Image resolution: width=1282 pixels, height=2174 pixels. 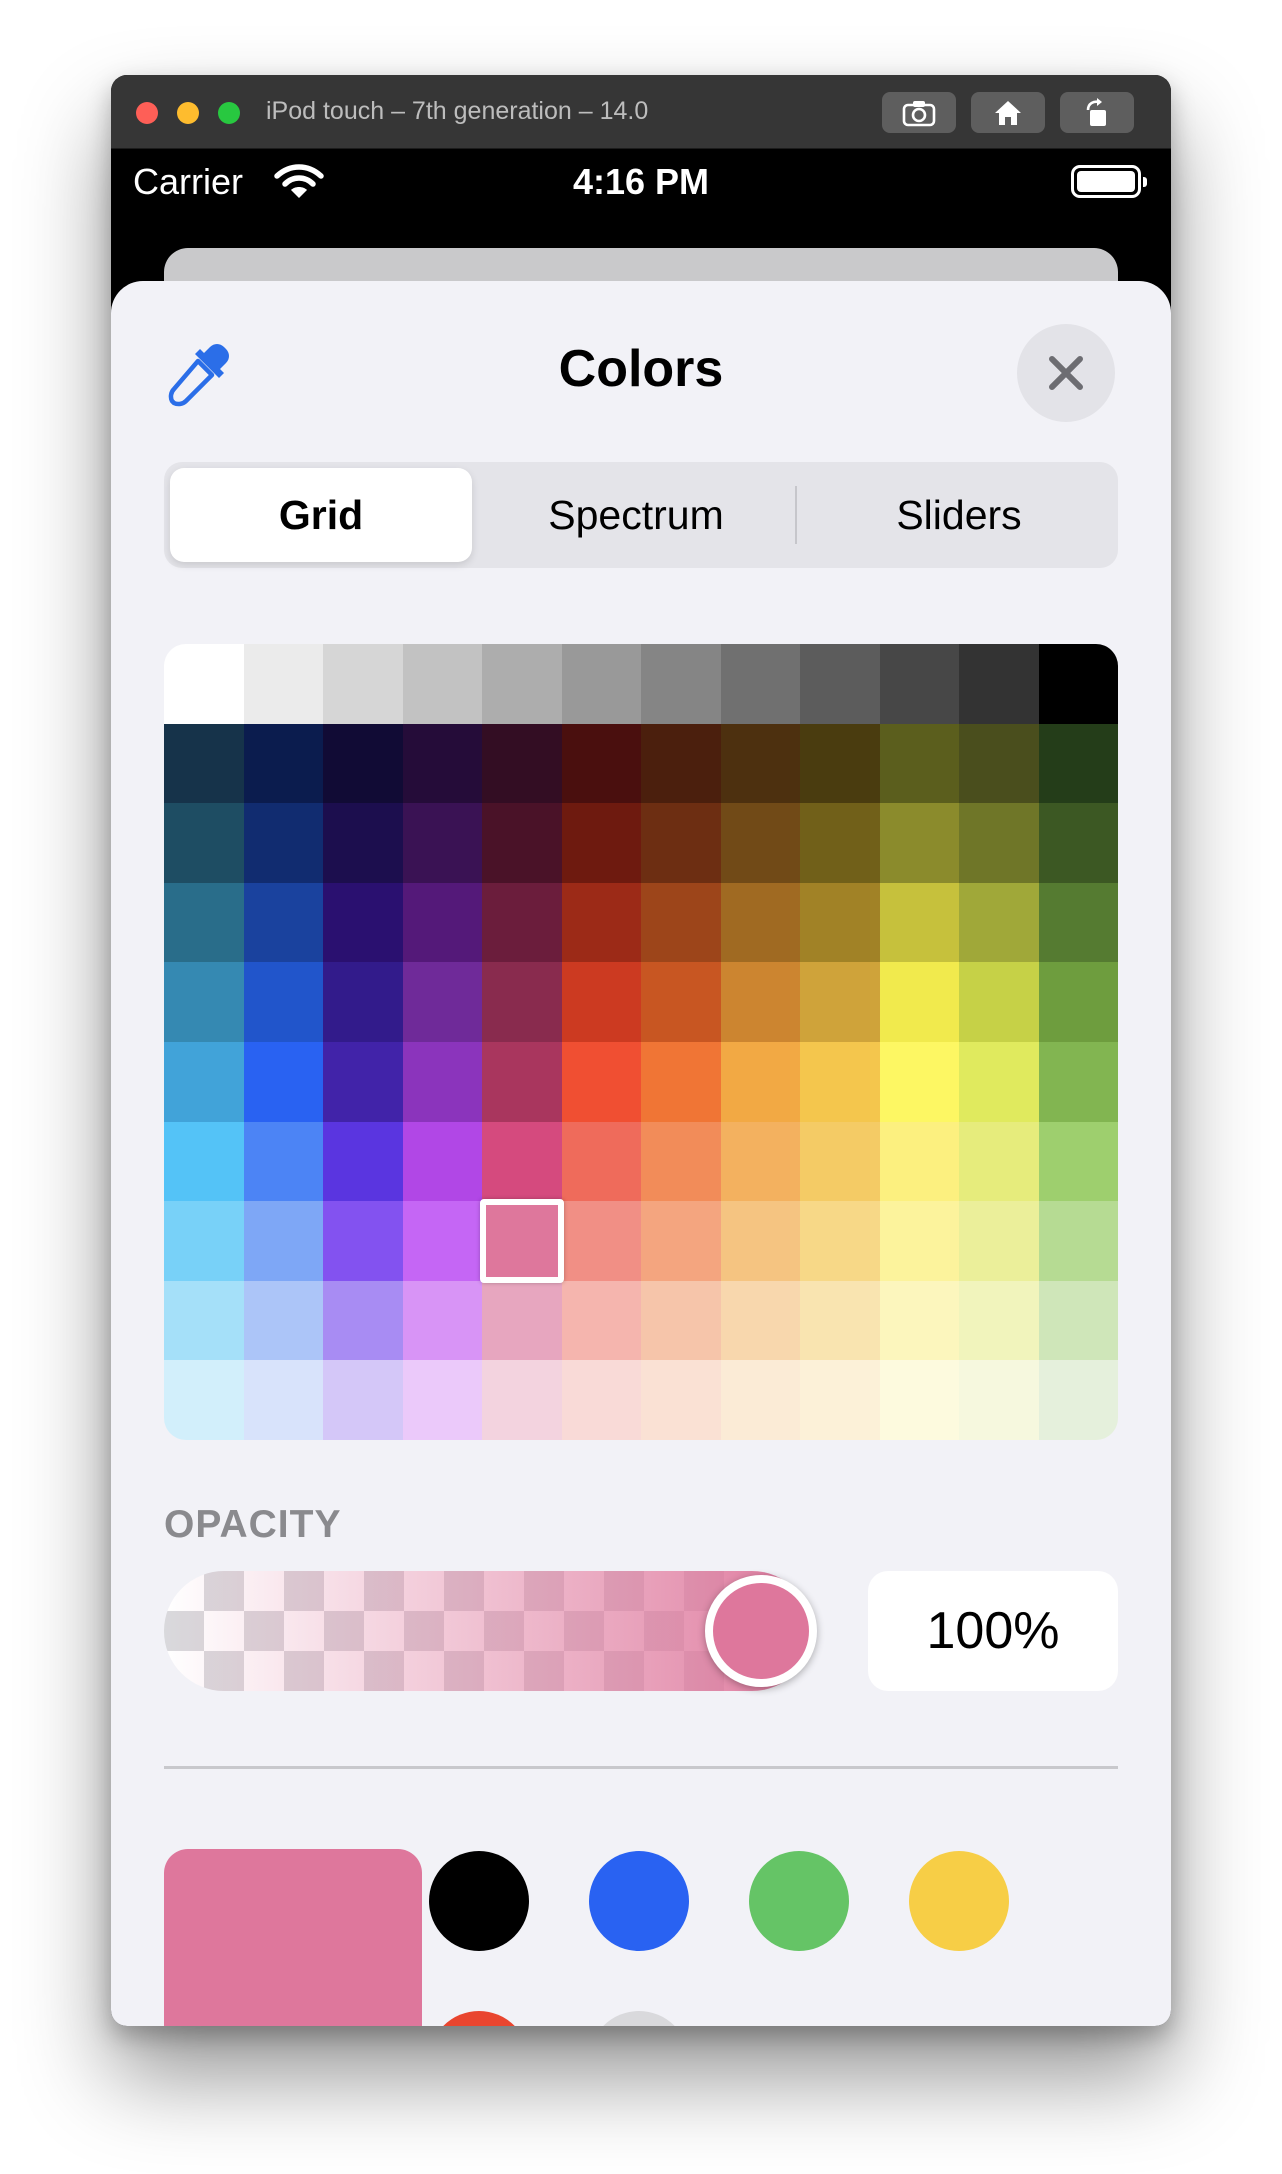 I want to click on window-zoom-button, so click(x=229, y=113).